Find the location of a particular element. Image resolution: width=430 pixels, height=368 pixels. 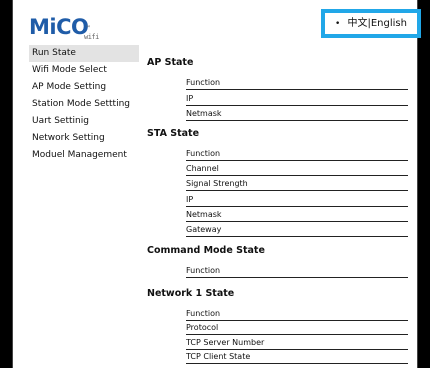

ap-netmask-field: Netmask is located at coordinates (297, 114).